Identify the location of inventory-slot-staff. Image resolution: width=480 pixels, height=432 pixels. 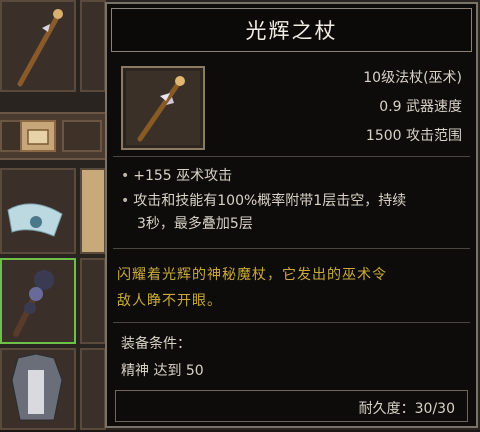
(38, 46).